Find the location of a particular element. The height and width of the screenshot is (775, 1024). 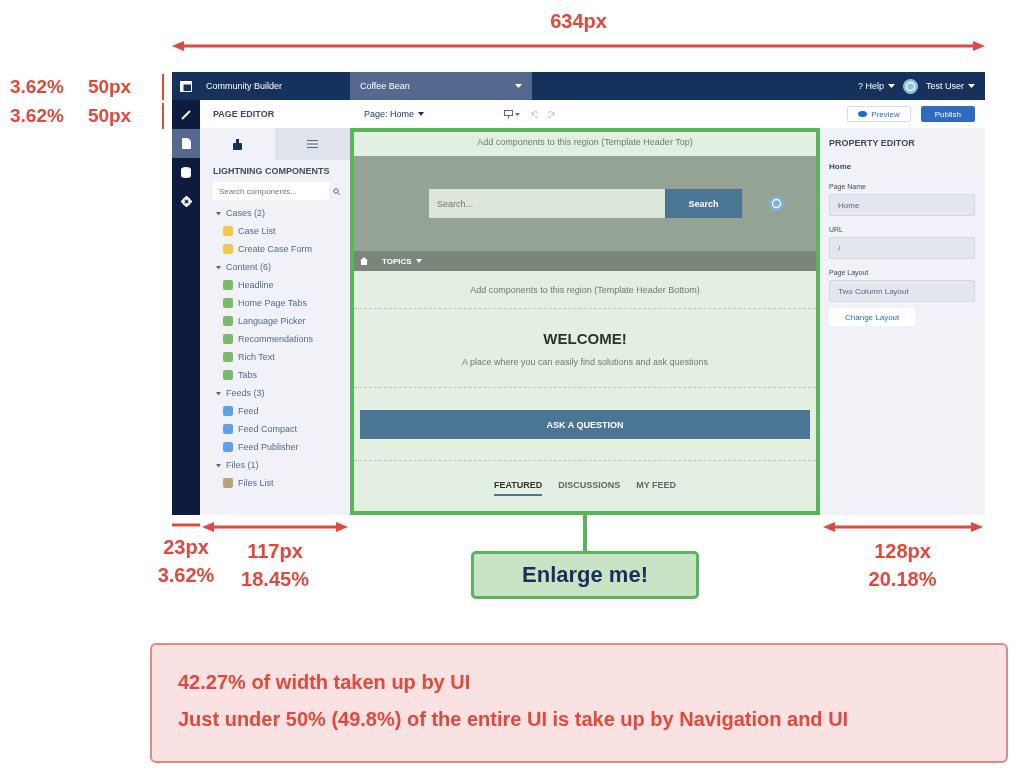

input-field: Two Column Layout is located at coordinates (902, 291).